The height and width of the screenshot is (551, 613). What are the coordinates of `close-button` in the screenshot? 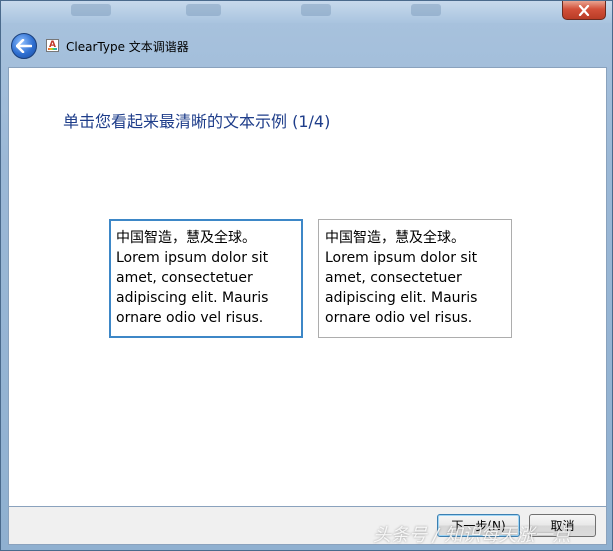 It's located at (584, 10).